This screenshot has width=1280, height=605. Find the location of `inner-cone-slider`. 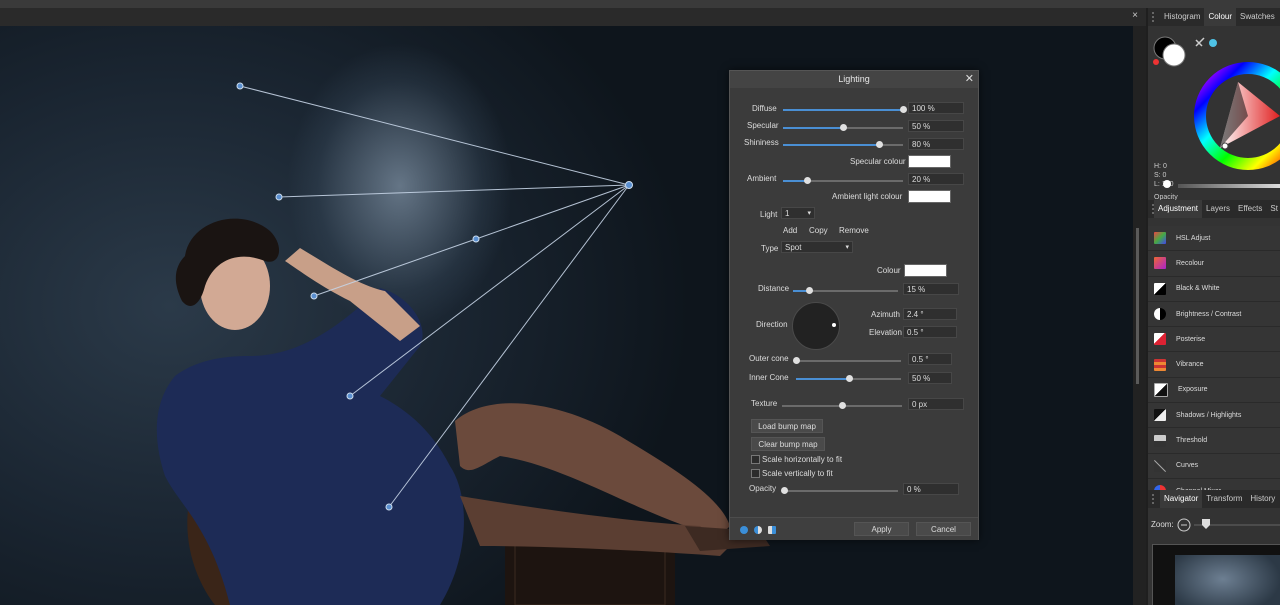

inner-cone-slider is located at coordinates (848, 378).